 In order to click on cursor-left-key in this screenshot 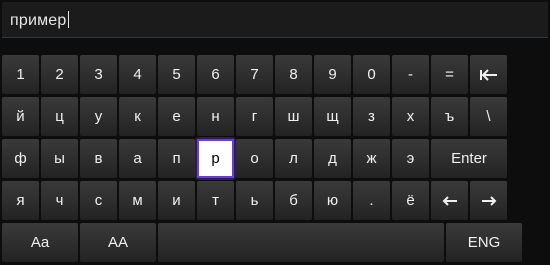, I will do `click(449, 200)`.